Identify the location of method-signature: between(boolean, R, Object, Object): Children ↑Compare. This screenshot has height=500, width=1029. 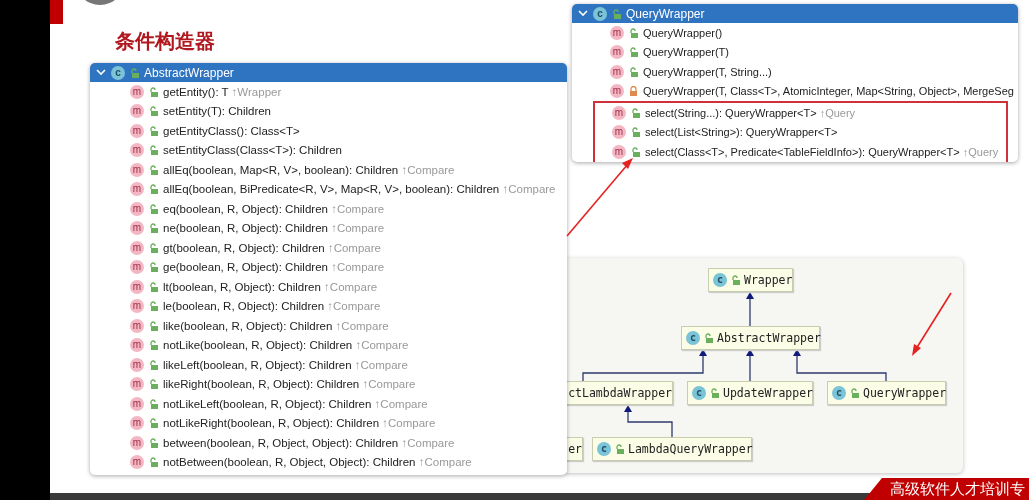
(309, 442).